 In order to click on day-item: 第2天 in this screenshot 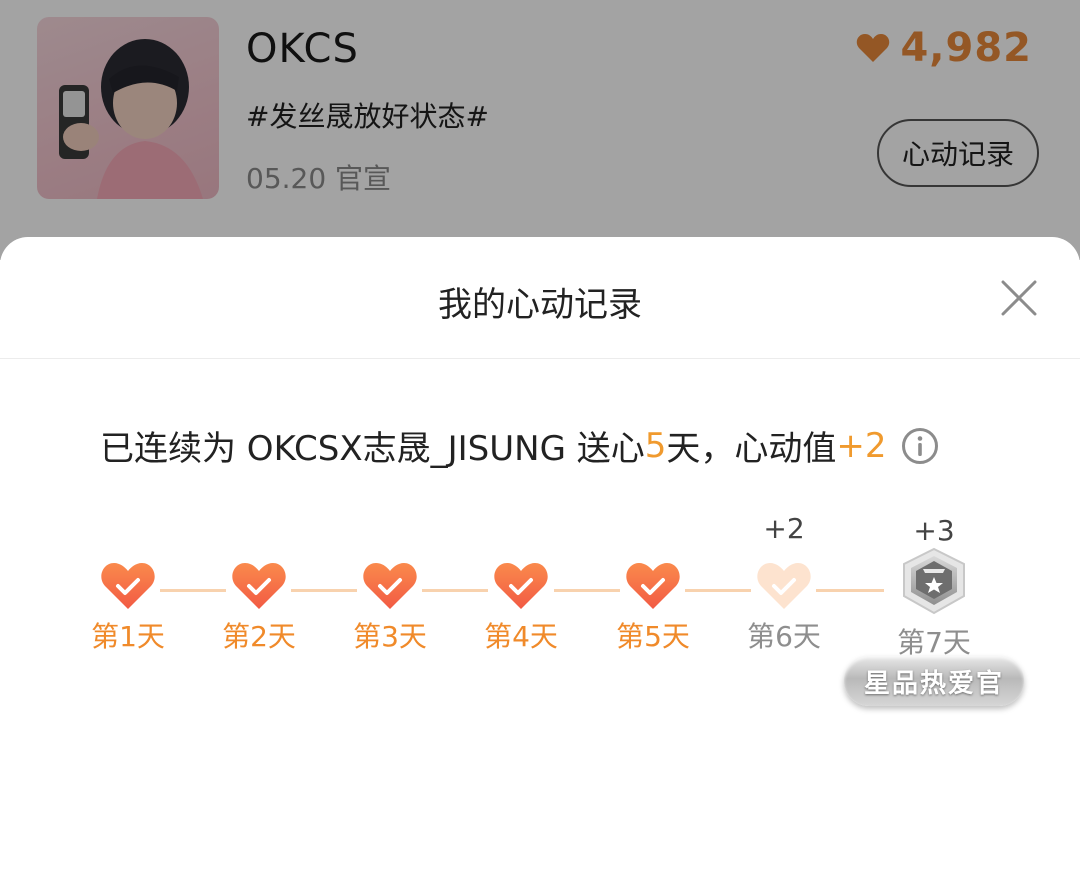, I will do `click(259, 608)`.